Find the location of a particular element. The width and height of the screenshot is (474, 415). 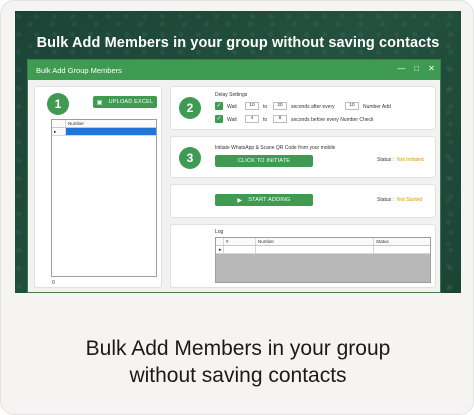

initiate-status-value: Not Initiated is located at coordinates (410, 160).